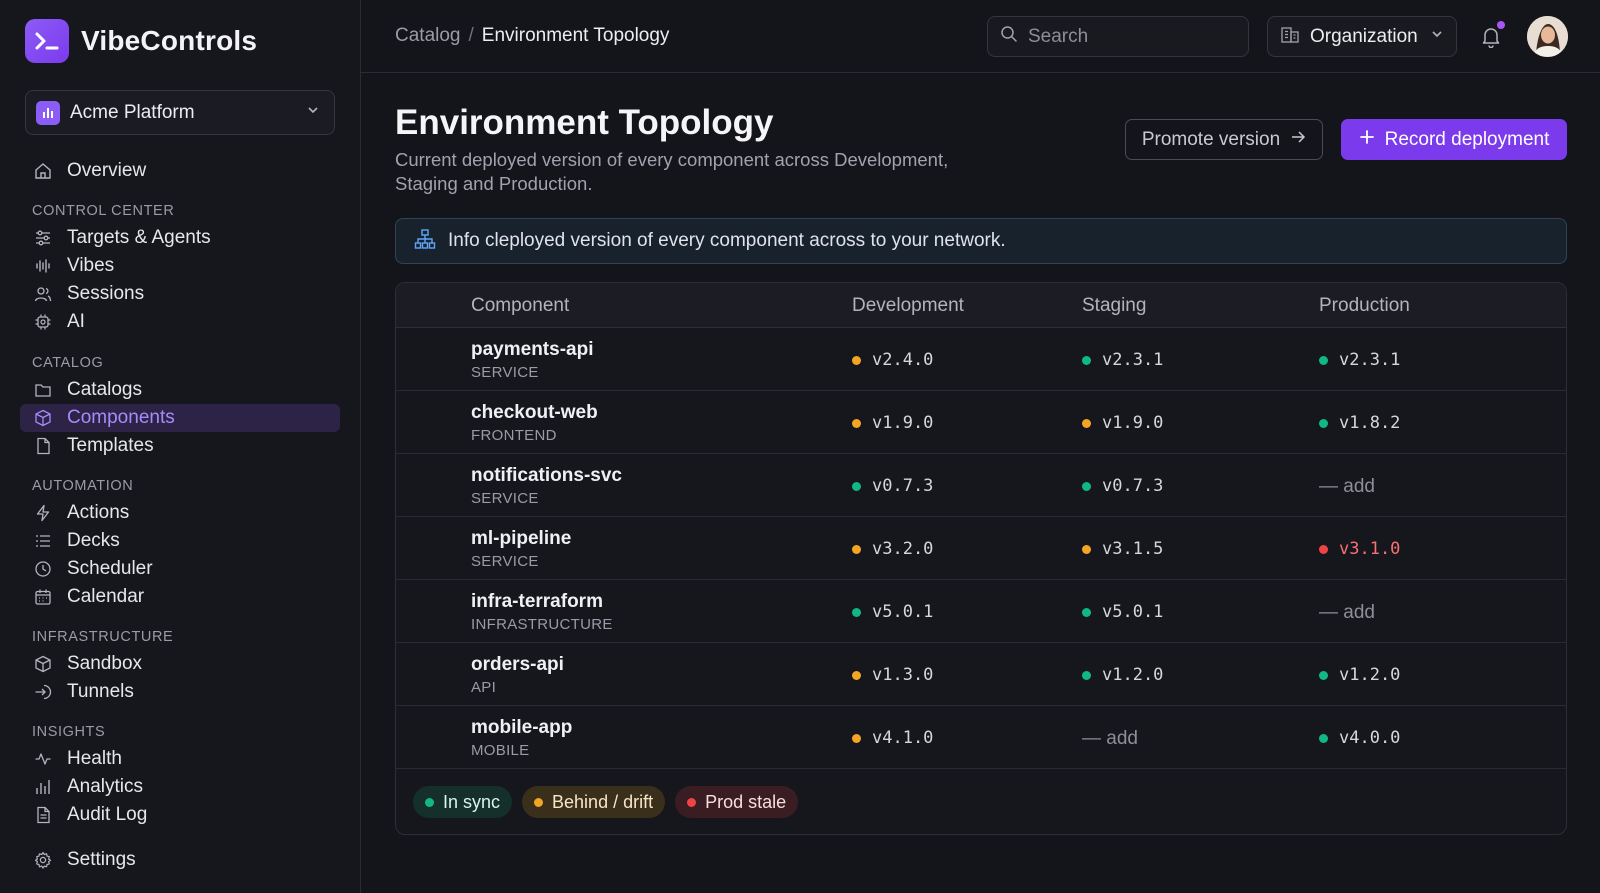  Describe the element at coordinates (1362, 36) in the screenshot. I see `organization-switcher: Organization` at that location.